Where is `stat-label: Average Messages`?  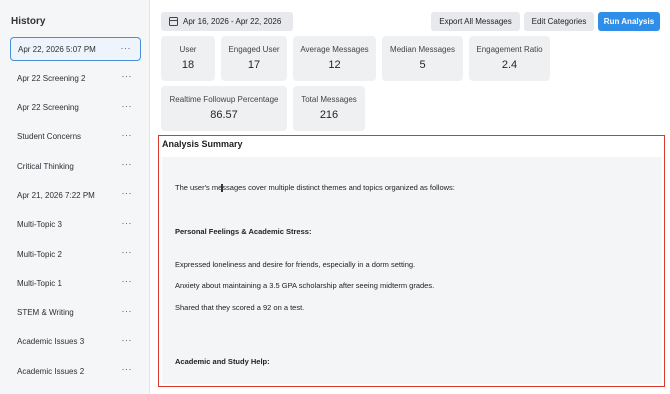 stat-label: Average Messages is located at coordinates (334, 49).